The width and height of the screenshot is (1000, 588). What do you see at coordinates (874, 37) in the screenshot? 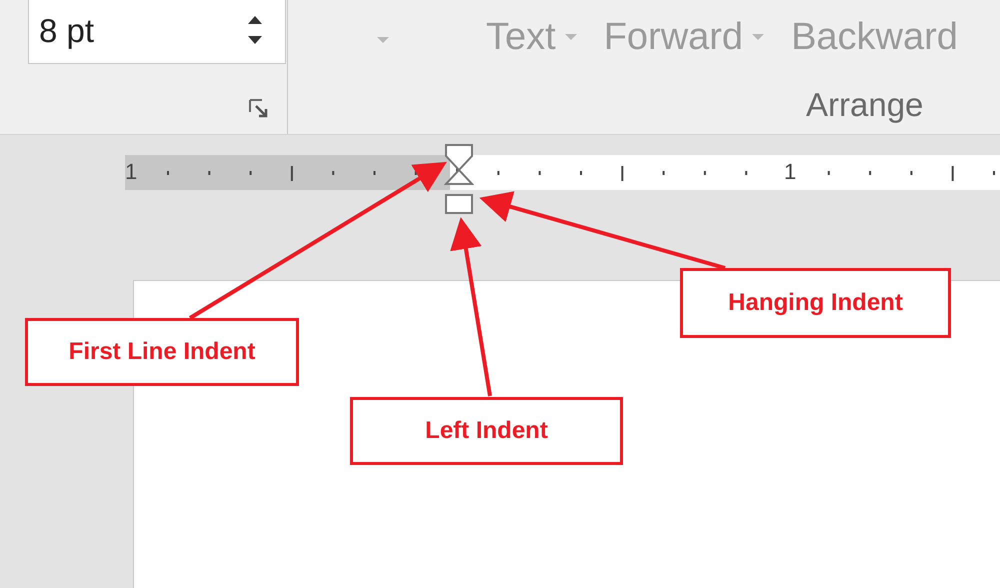
I see `arrange-button: Backward` at bounding box center [874, 37].